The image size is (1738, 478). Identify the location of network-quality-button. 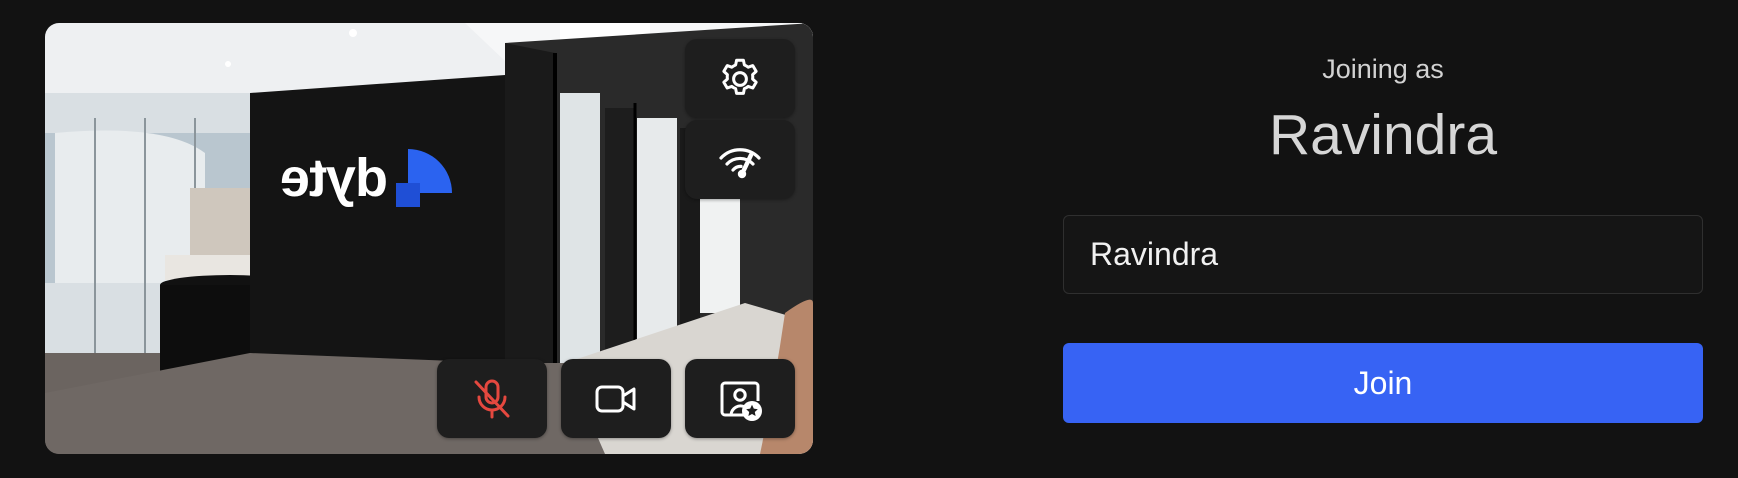
(740, 159).